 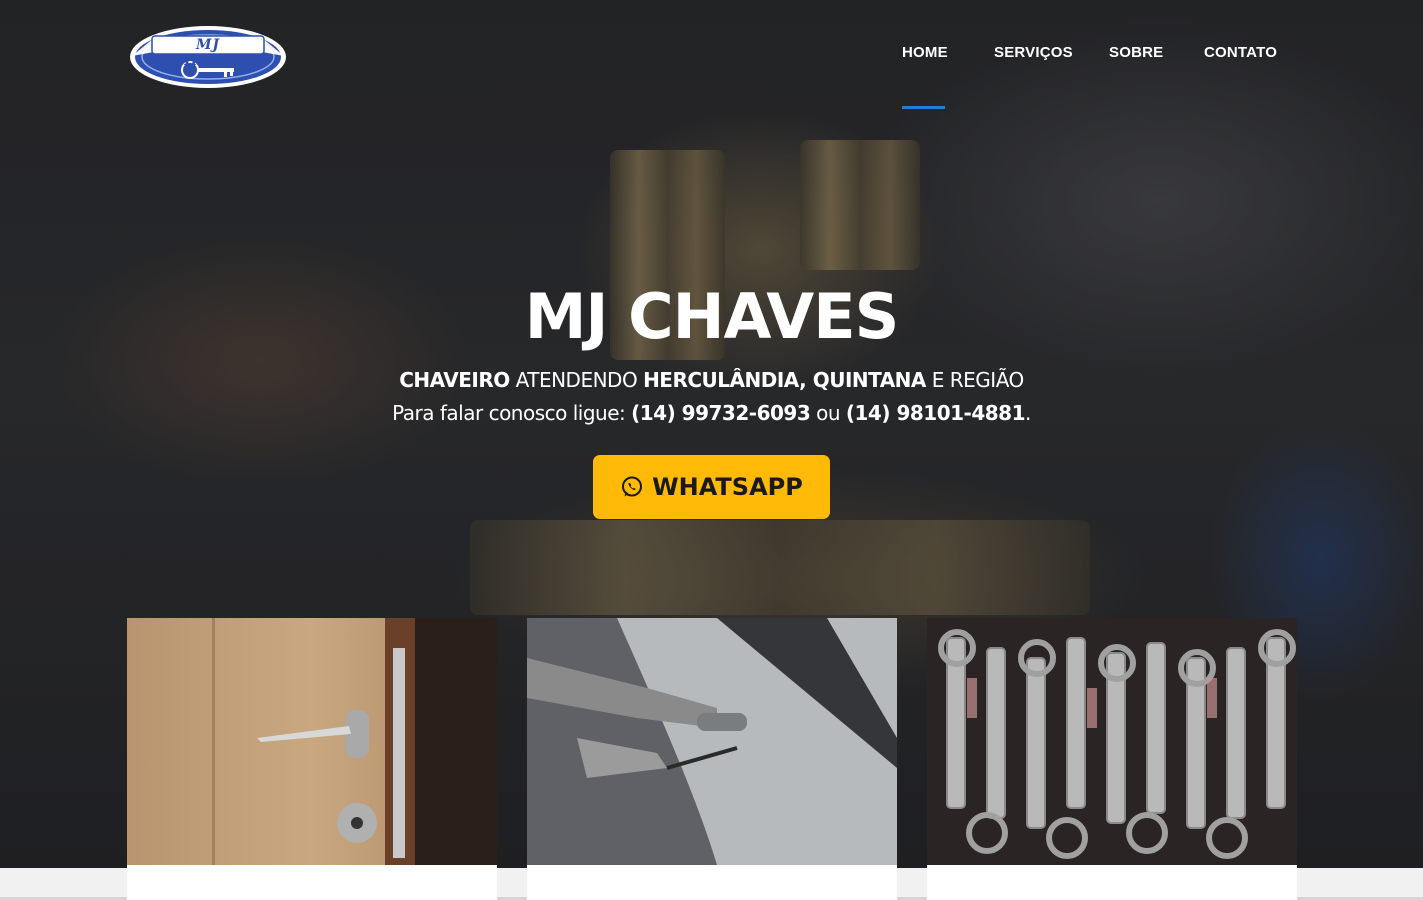 I want to click on nav-home: HOME, so click(x=925, y=52).